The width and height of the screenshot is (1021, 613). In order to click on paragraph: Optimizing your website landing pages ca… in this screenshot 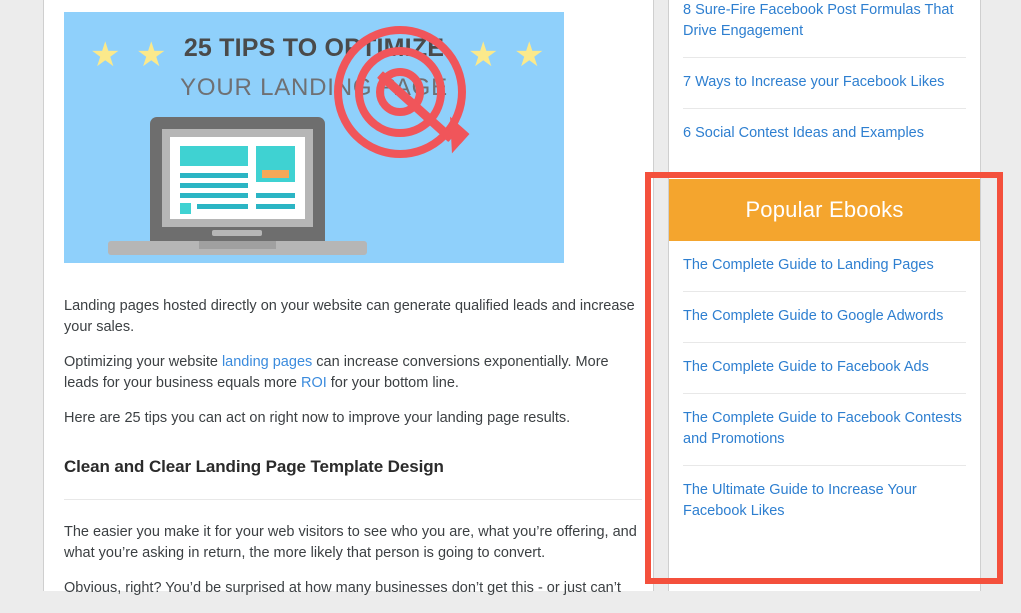, I will do `click(353, 373)`.